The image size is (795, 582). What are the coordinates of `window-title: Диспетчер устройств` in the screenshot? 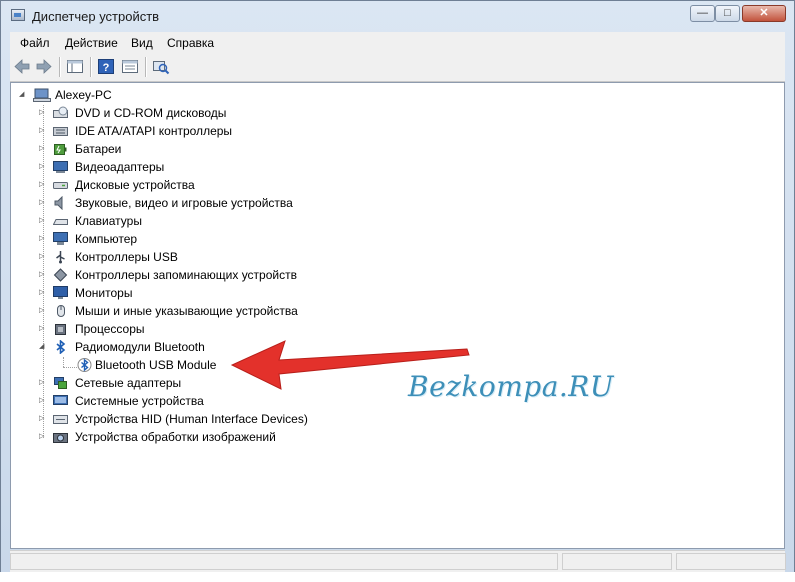 It's located at (96, 16).